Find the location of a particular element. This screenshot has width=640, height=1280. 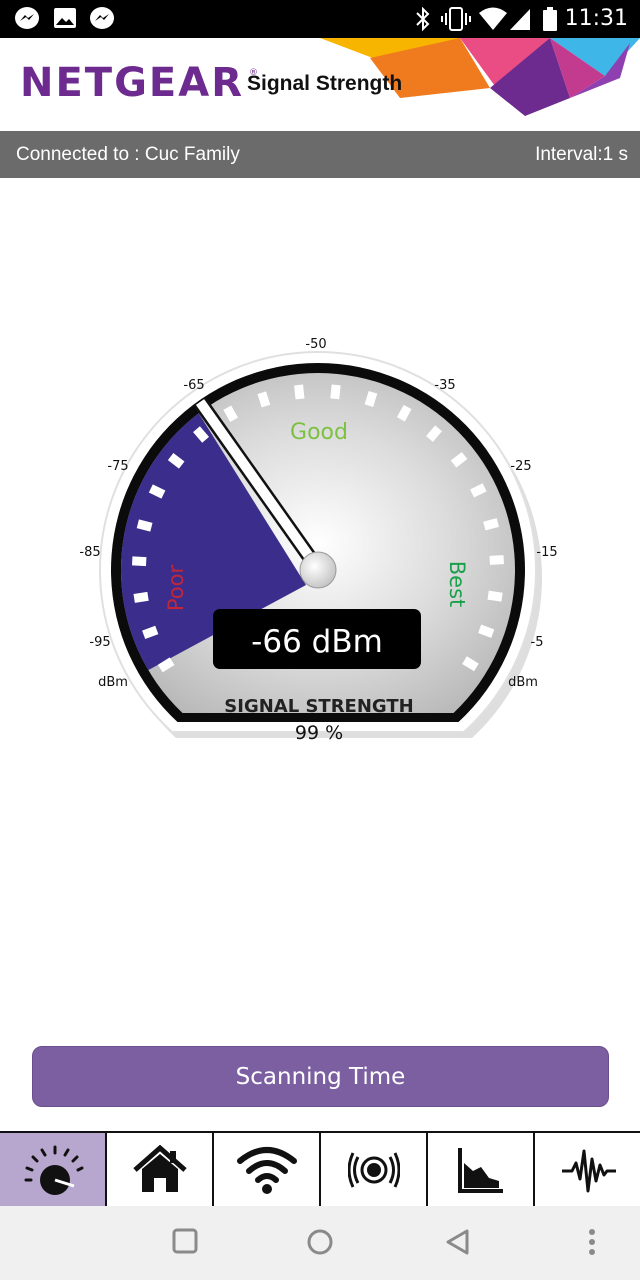

scale-label-minus50: -50 is located at coordinates (315, 344).